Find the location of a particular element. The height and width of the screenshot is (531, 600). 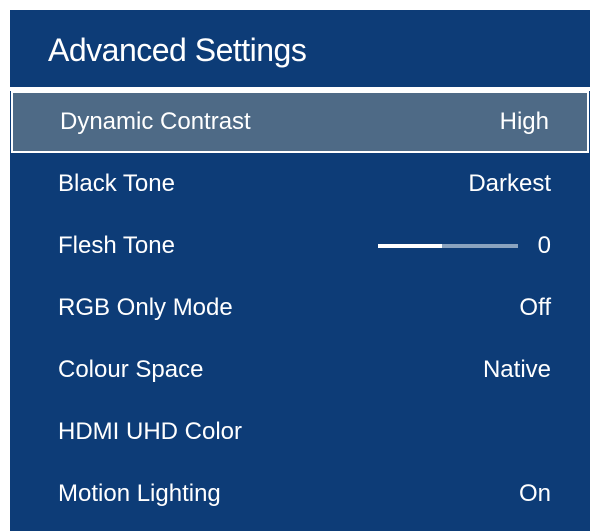

setting-label-dynamic-contrast: Dynamic Contrast is located at coordinates (155, 121).